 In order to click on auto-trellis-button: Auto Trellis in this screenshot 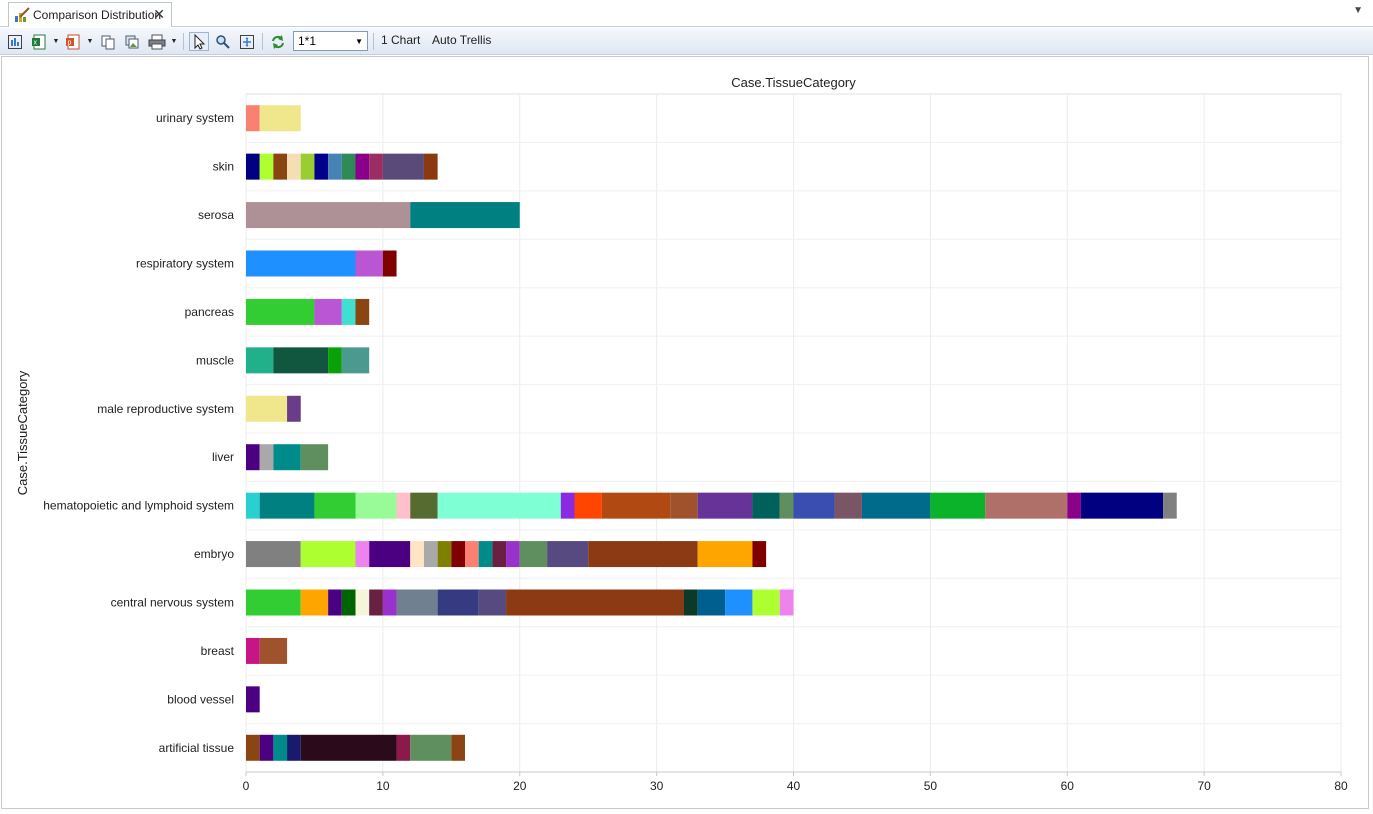, I will do `click(461, 40)`.